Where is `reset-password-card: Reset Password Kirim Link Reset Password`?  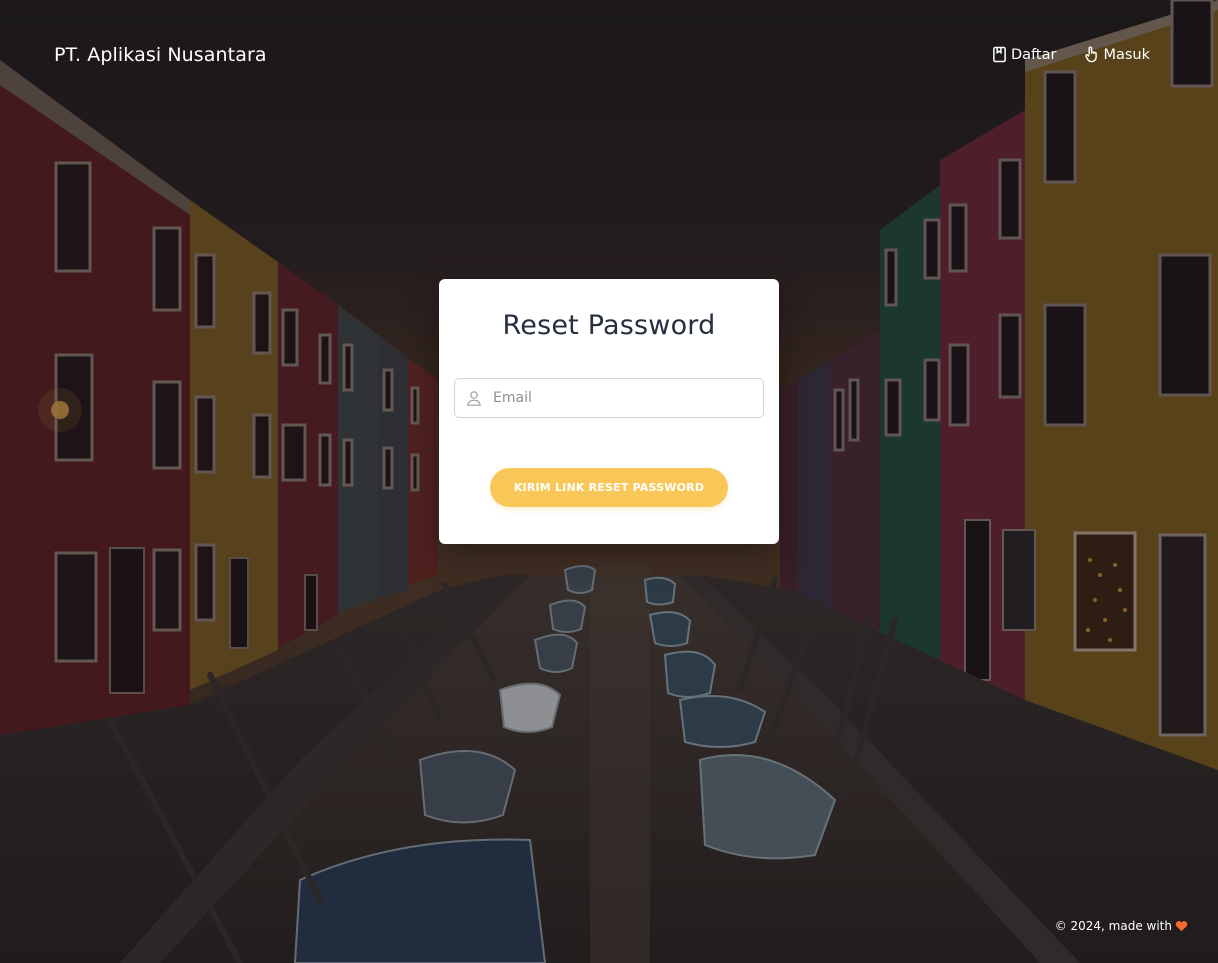 reset-password-card: Reset Password Kirim Link Reset Password is located at coordinates (609, 411).